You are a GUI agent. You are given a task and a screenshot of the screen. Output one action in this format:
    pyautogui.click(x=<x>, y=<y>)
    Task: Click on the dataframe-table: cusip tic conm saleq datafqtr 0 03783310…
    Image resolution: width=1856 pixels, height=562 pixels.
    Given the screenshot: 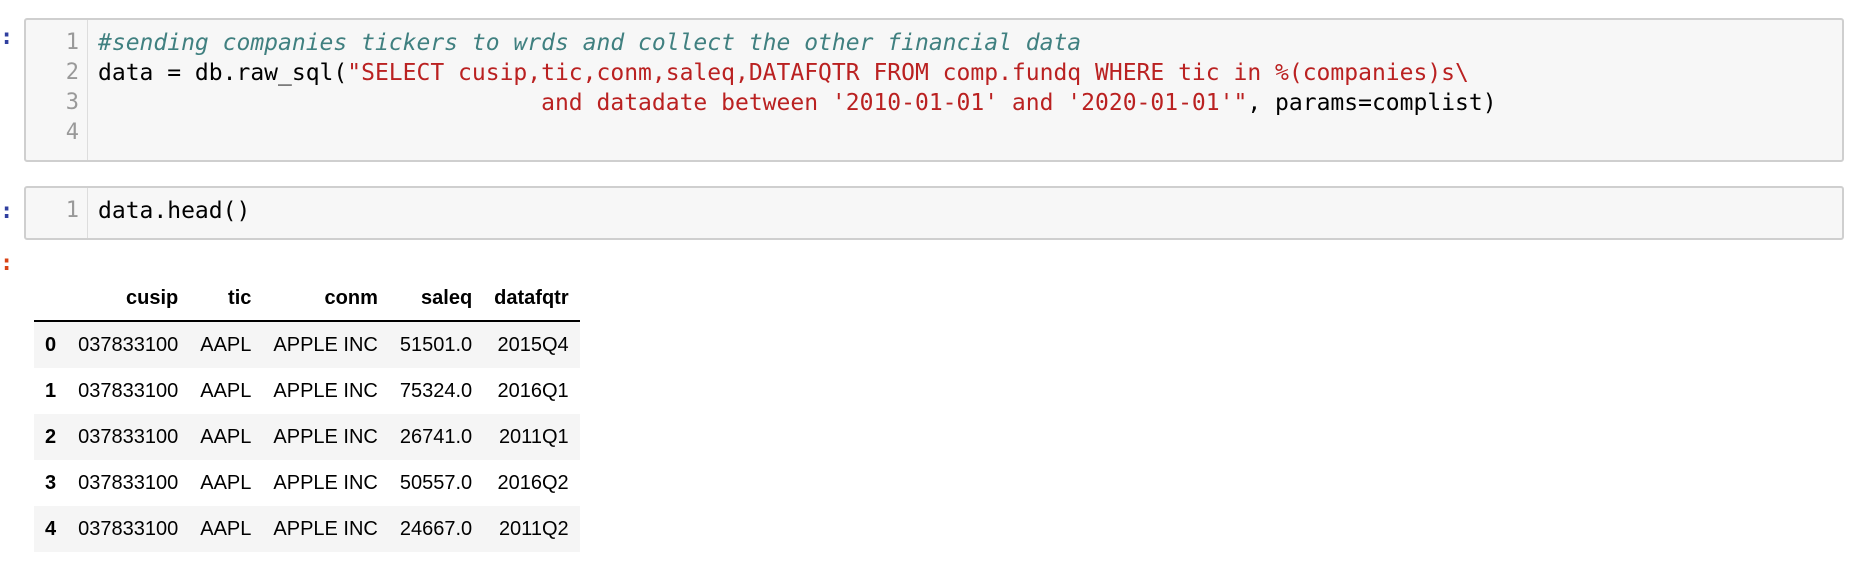 What is the action you would take?
    pyautogui.click(x=307, y=414)
    